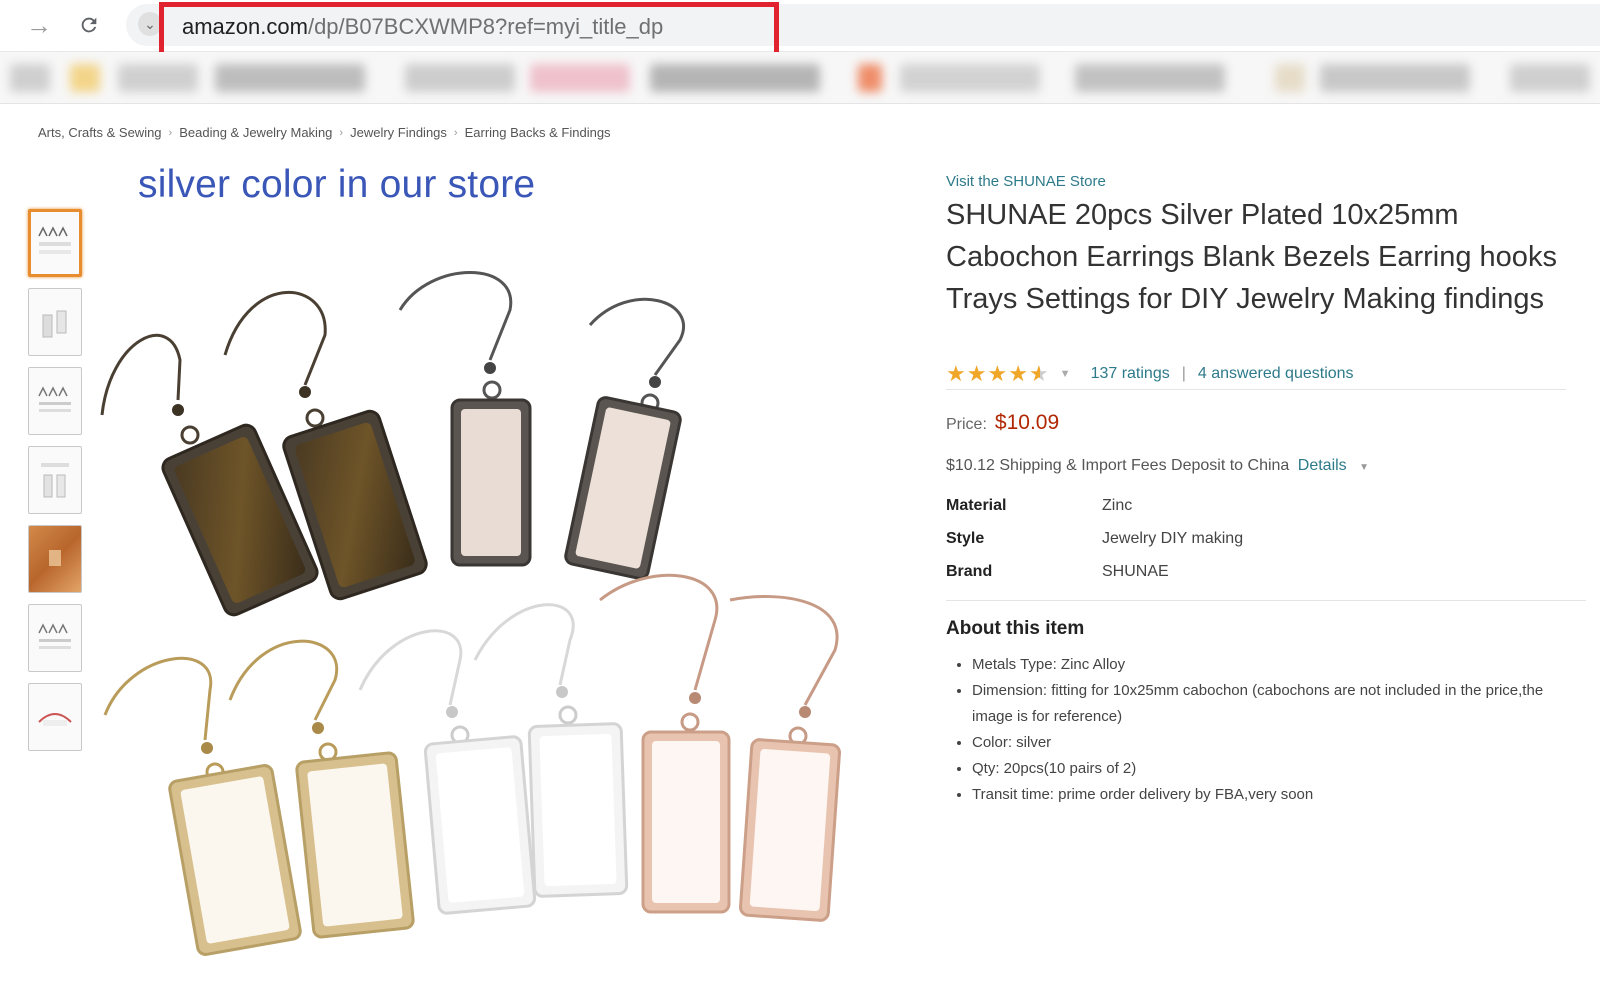  I want to click on thumbnail-strip, so click(56, 485).